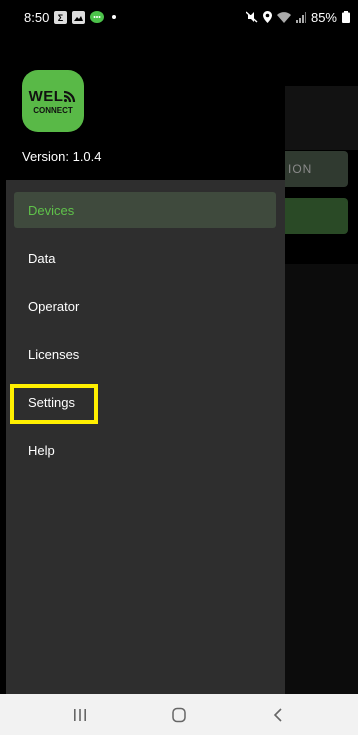  I want to click on back-icon, so click(278, 714).